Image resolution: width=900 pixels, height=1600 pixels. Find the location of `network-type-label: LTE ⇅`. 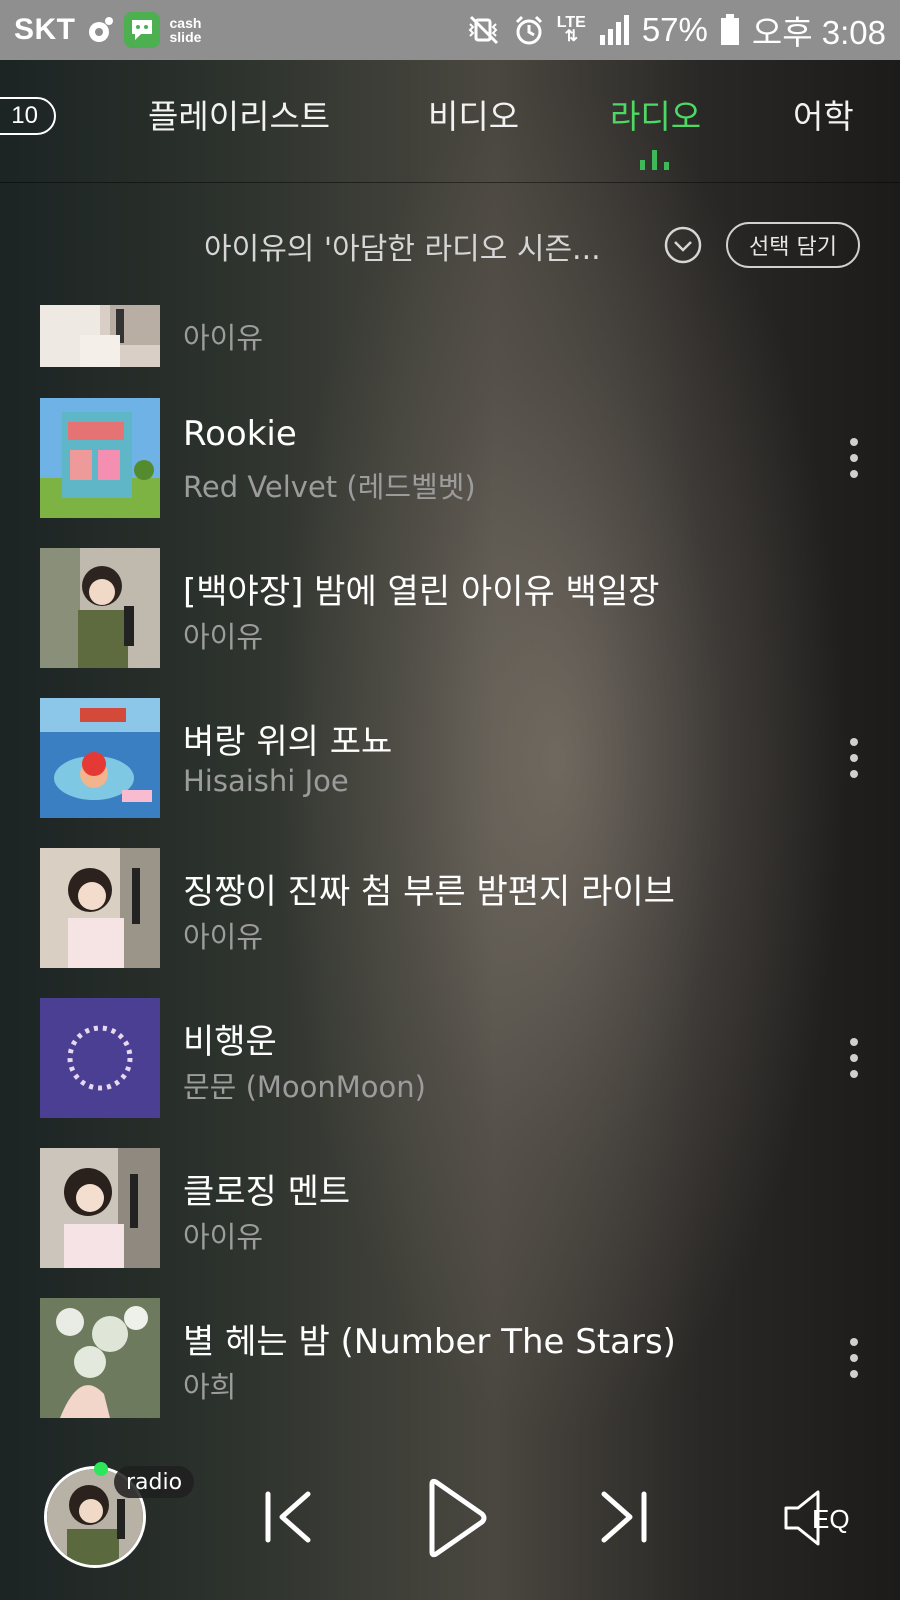

network-type-label: LTE ⇅ is located at coordinates (571, 29).